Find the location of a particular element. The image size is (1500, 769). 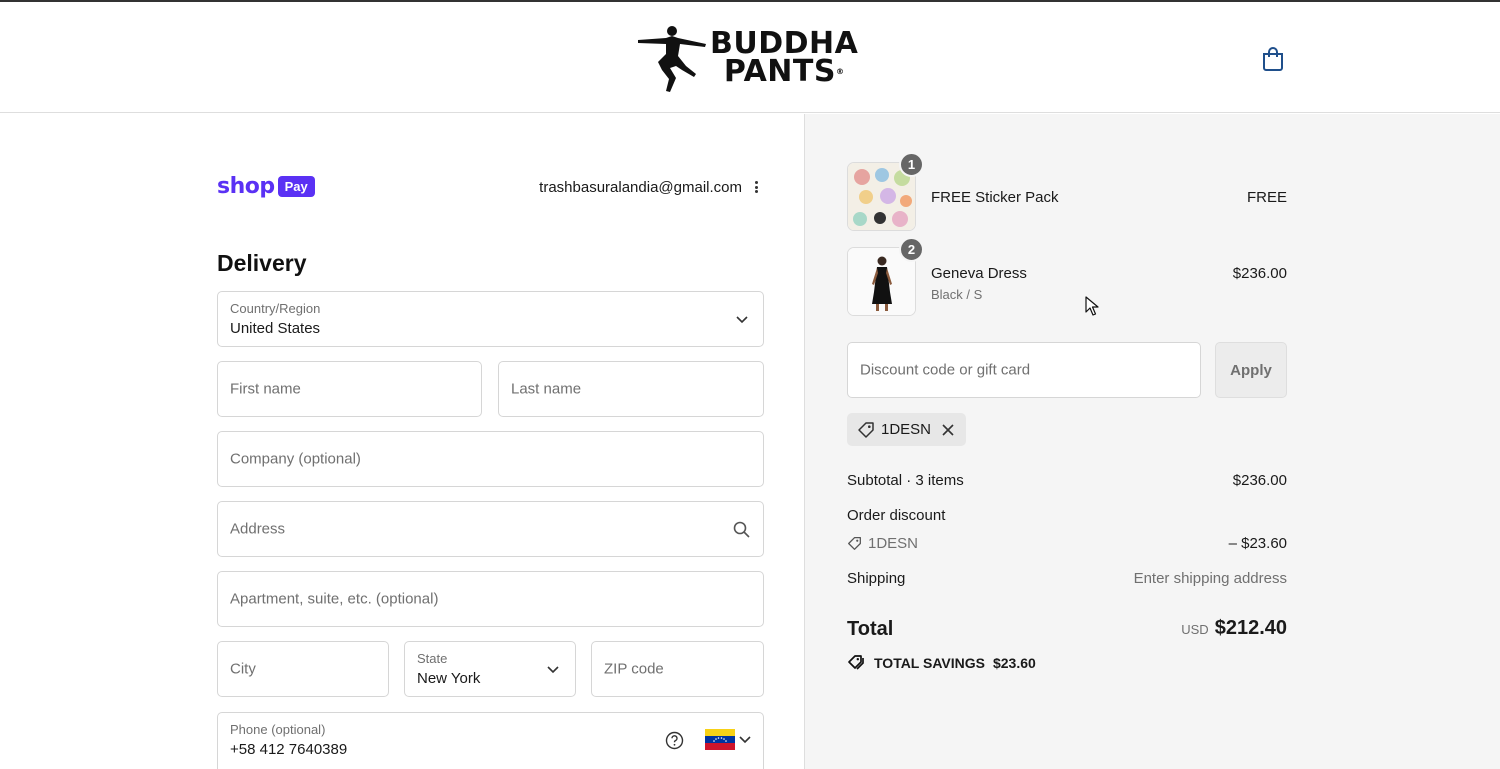

apartment-field: Apartment, suite, etc. (optional) is located at coordinates (490, 599).